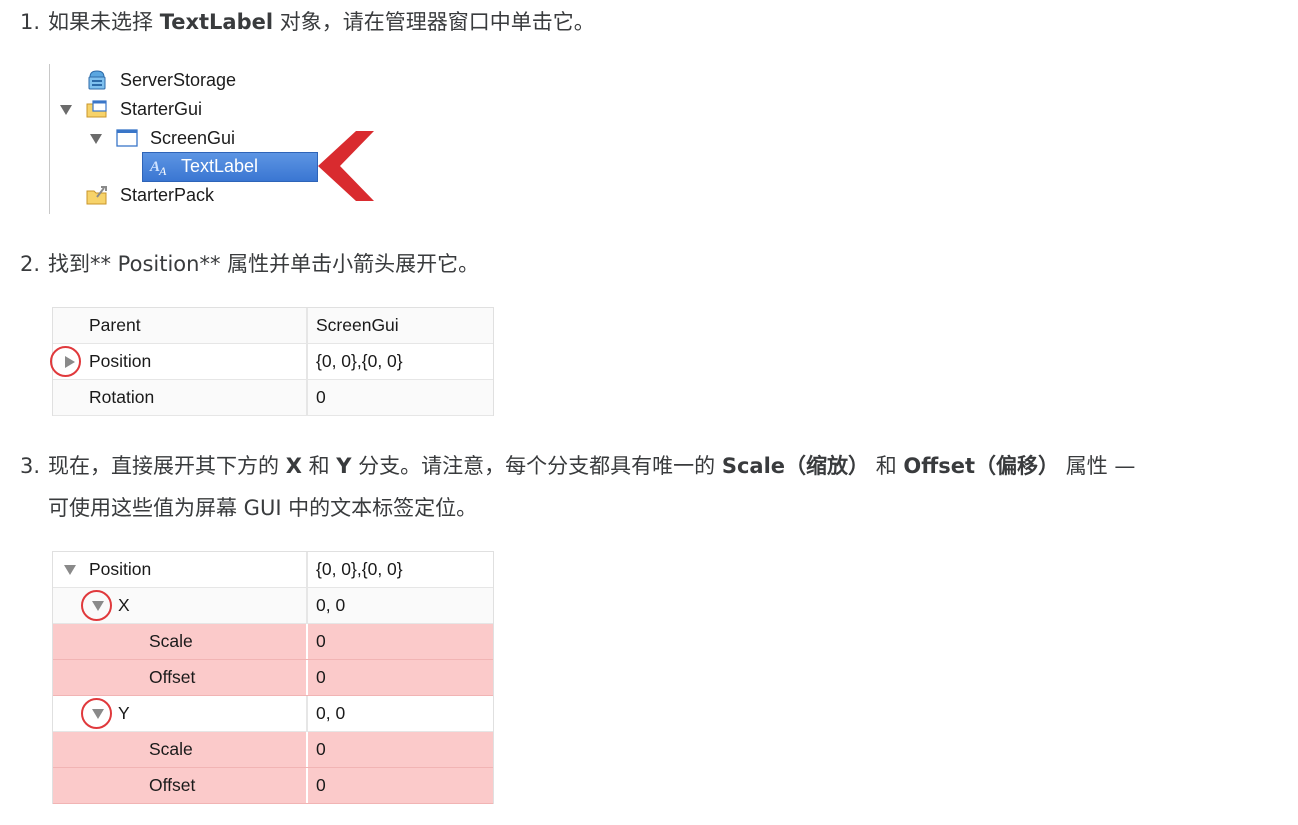 The height and width of the screenshot is (825, 1298). Describe the element at coordinates (30, 22) in the screenshot. I see `step-number: 1.` at that location.